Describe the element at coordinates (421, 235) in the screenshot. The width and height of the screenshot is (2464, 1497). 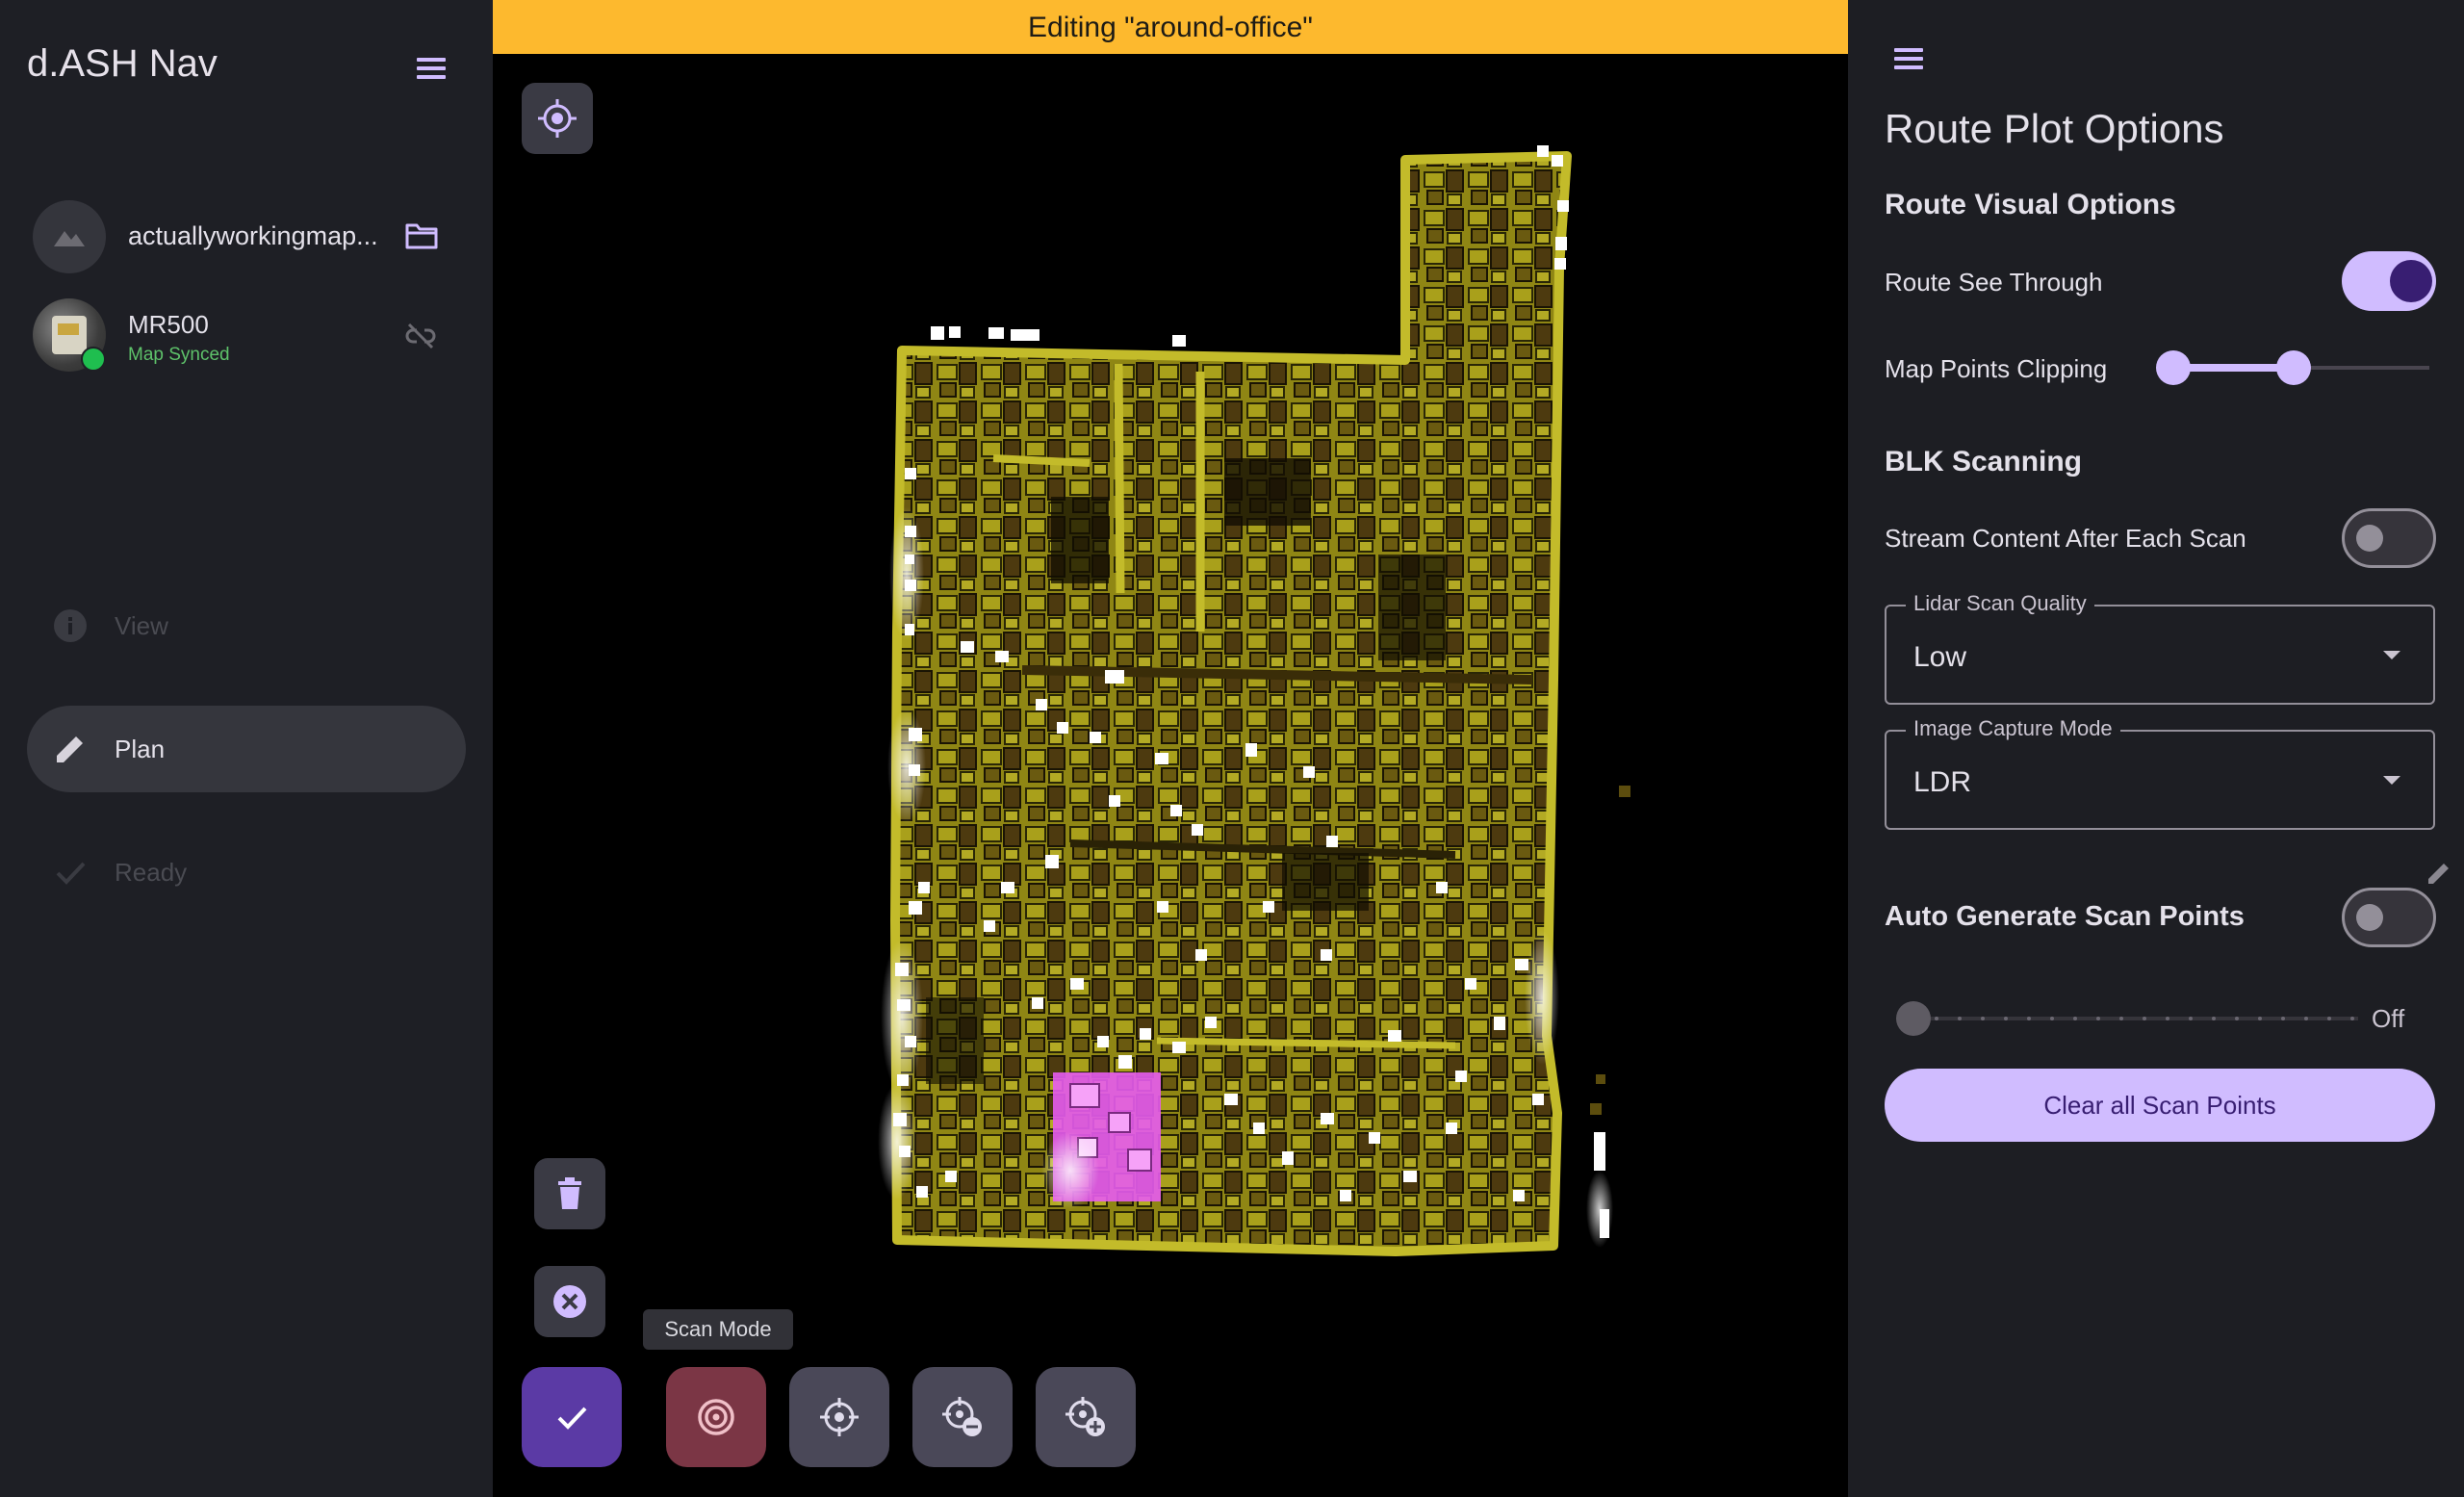
I see `folder-icon` at that location.